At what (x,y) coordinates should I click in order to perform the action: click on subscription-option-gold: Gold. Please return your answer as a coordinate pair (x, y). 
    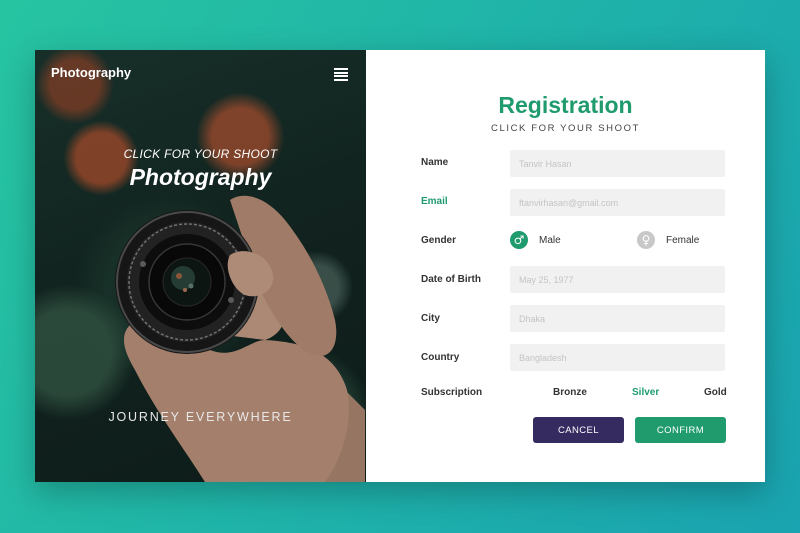
    Looking at the image, I should click on (715, 392).